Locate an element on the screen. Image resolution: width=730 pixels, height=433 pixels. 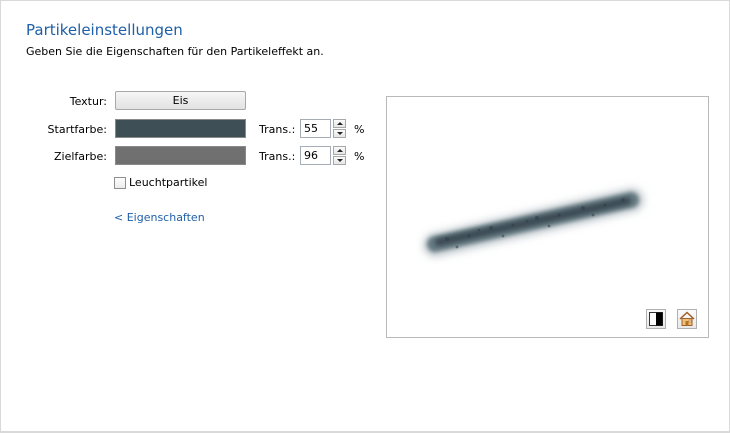
glow-particles-checkbox is located at coordinates (120, 182).